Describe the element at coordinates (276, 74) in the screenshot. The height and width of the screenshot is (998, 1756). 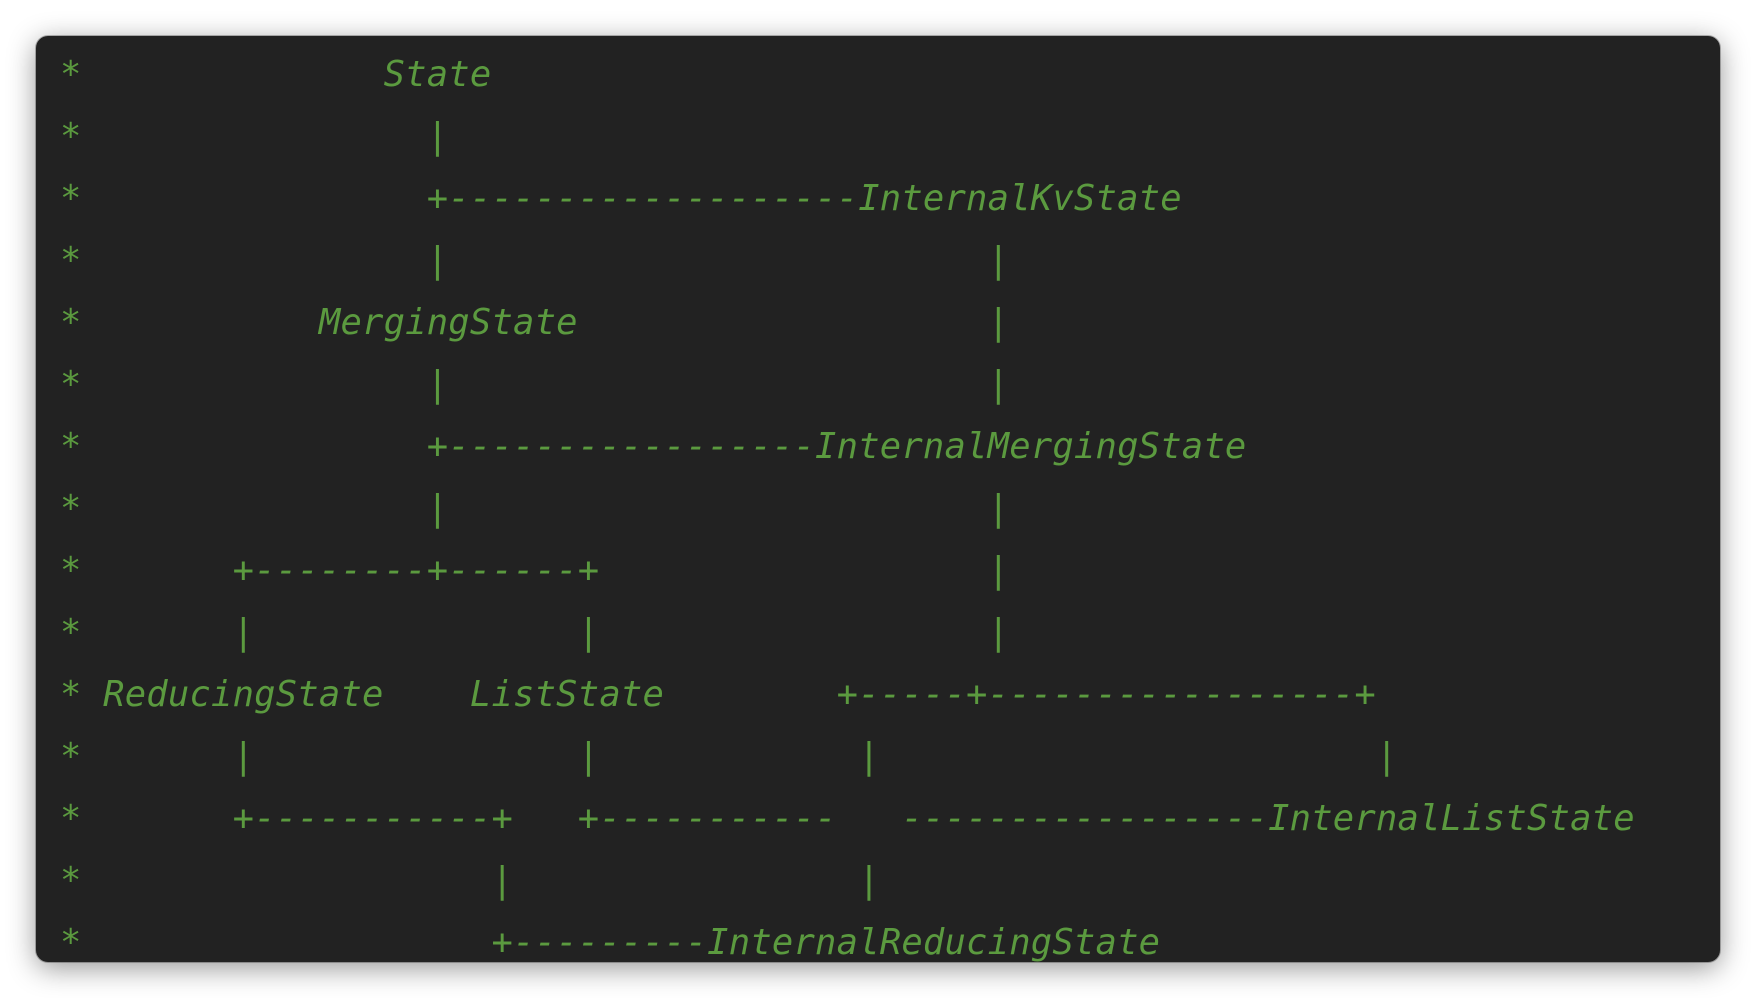
I see `code-line: * State` at that location.